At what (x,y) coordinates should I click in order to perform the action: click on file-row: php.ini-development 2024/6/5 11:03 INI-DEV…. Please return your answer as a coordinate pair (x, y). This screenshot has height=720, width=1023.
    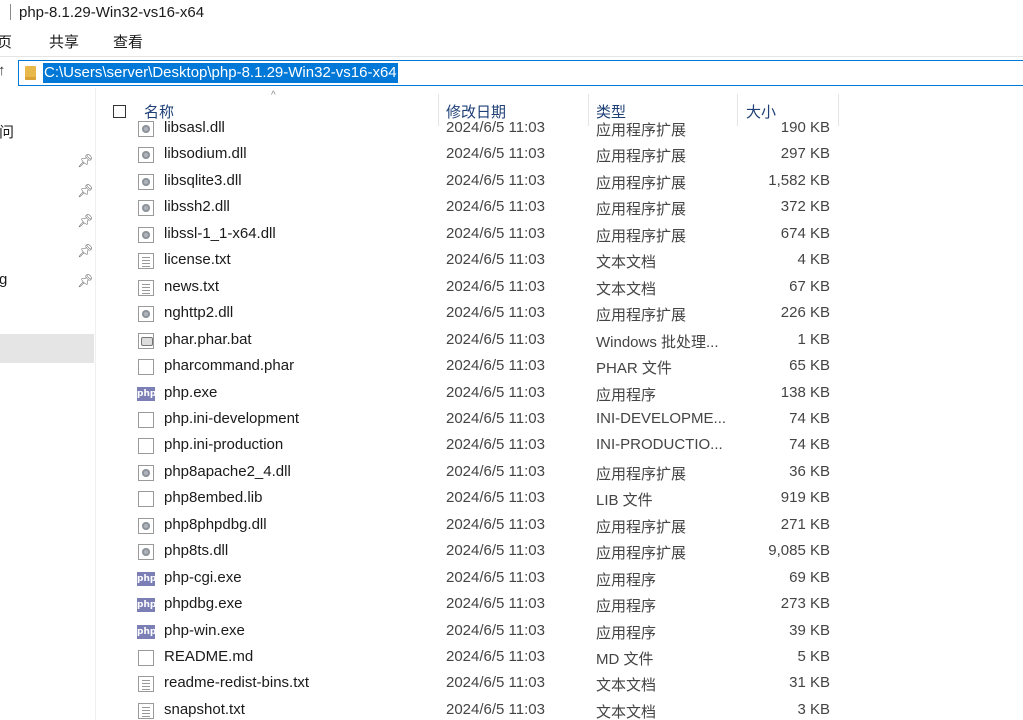
    Looking at the image, I should click on (559, 420).